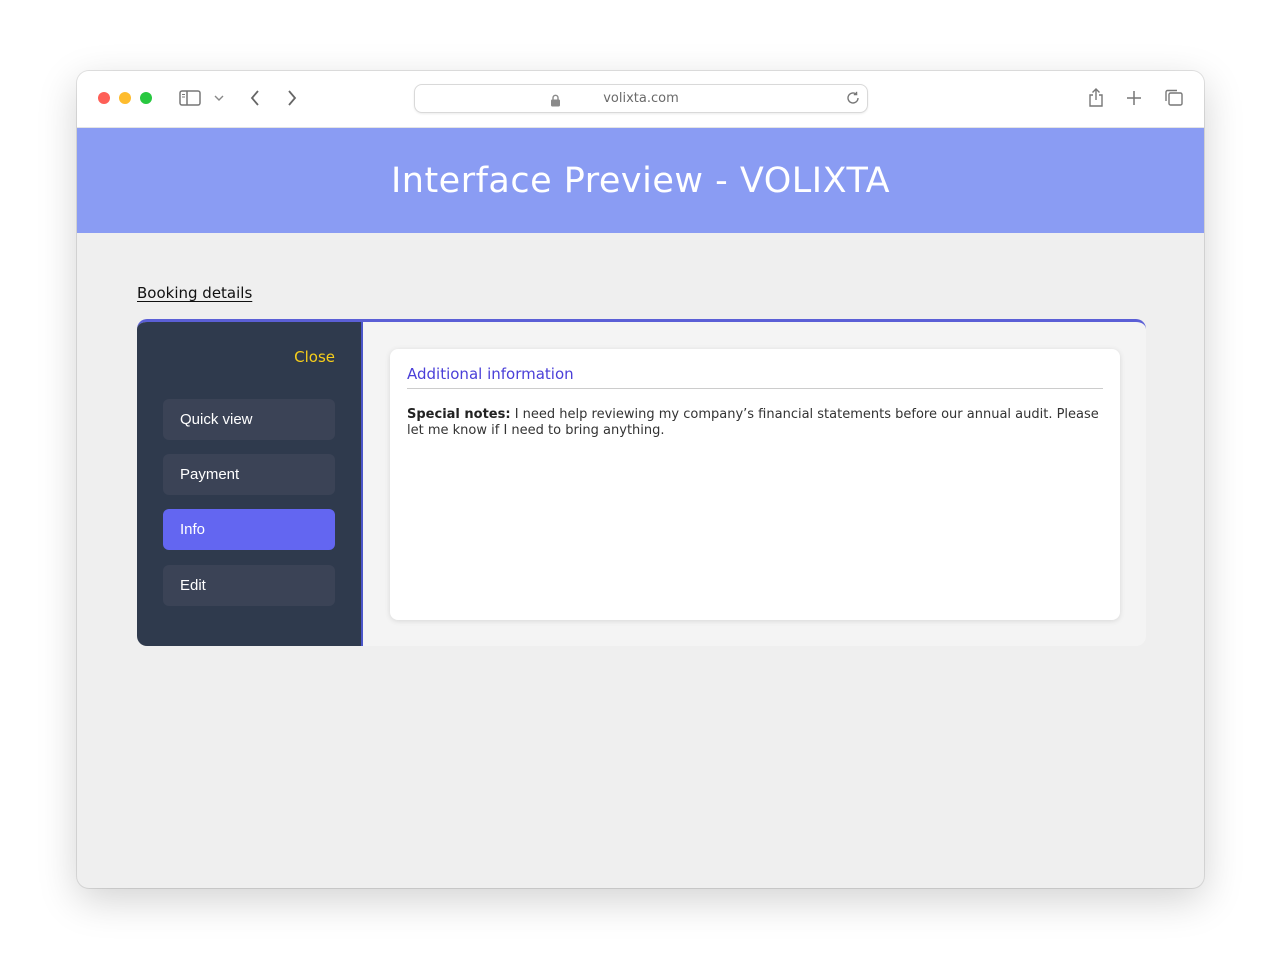 The image size is (1280, 959). Describe the element at coordinates (249, 529) in the screenshot. I see `sidebar-item-info: Info` at that location.